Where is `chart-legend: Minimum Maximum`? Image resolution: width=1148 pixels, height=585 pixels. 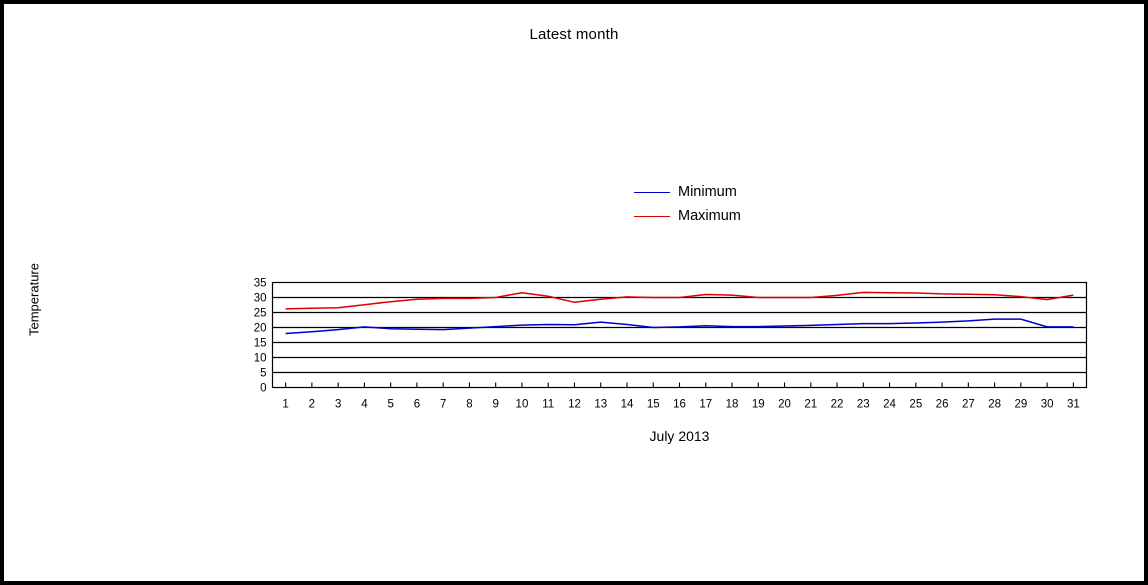
chart-legend: Minimum Maximum is located at coordinates (744, 204).